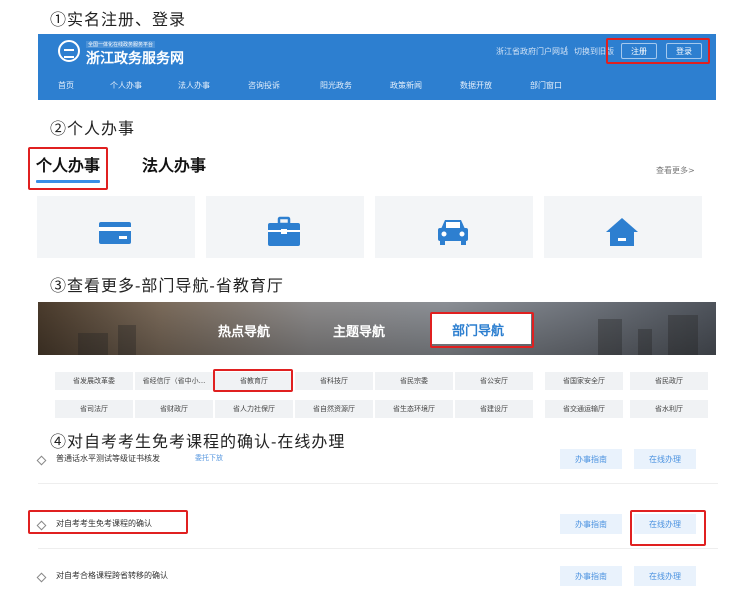 This screenshot has width=747, height=600. What do you see at coordinates (476, 85) in the screenshot?
I see `nav-data: 数据开放` at bounding box center [476, 85].